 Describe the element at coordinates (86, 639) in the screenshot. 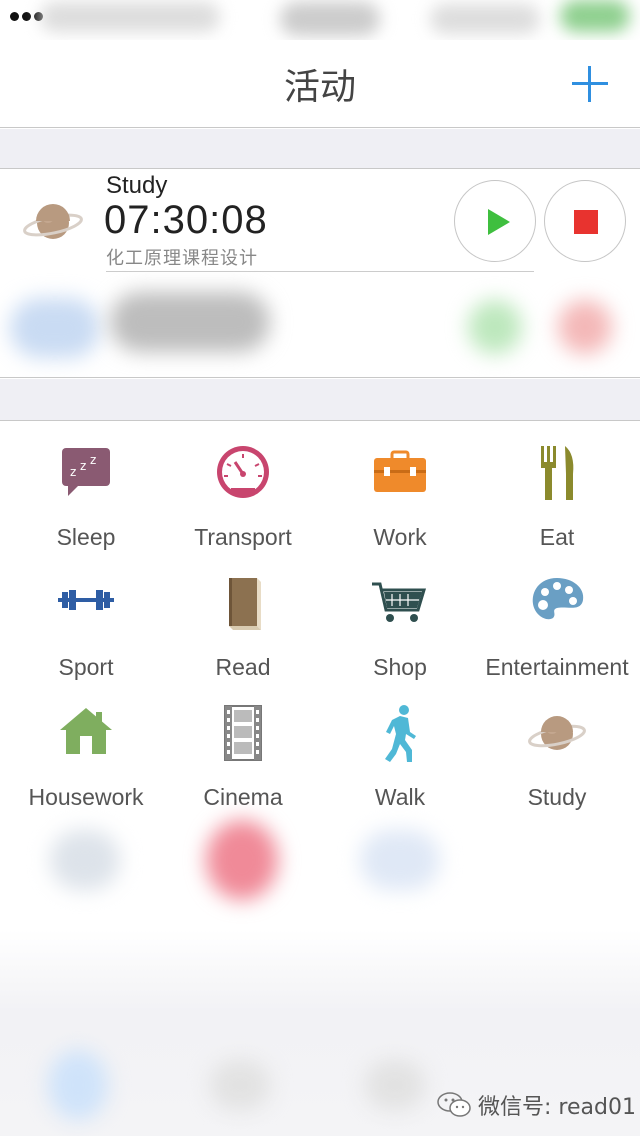

I see `category-sport: Sport` at that location.